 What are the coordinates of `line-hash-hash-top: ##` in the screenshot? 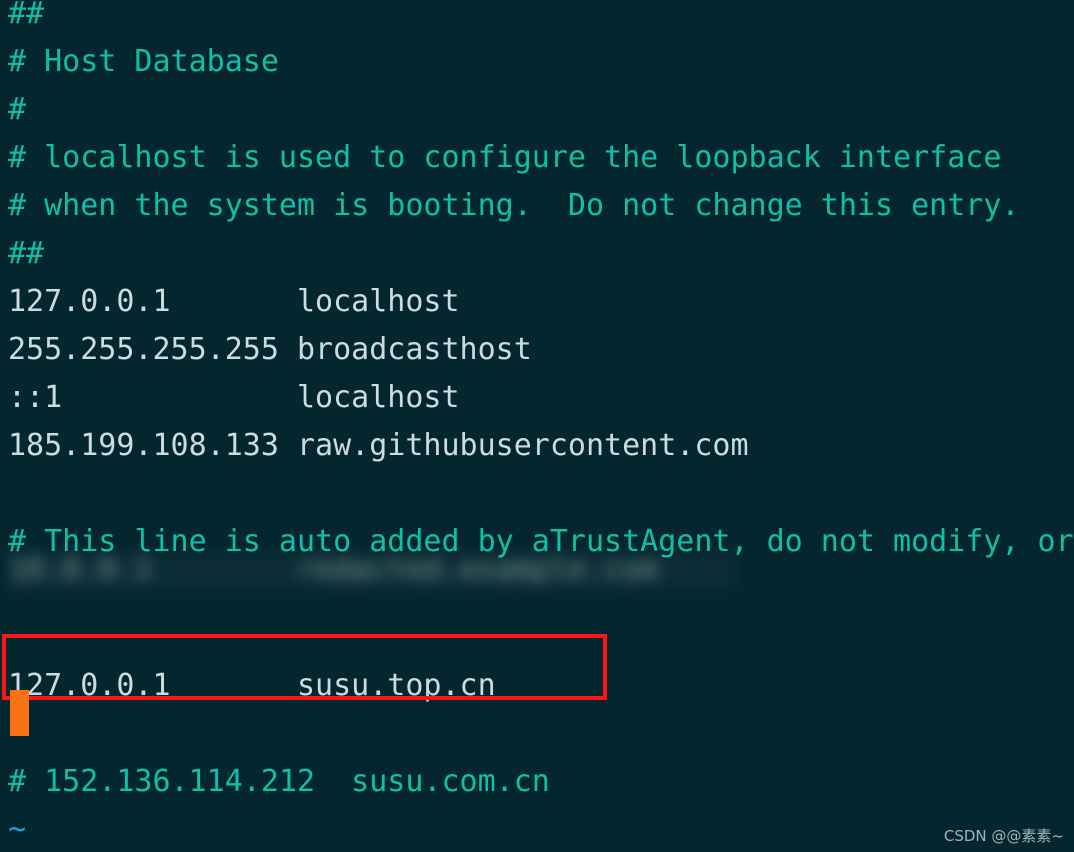 It's located at (26, 15).